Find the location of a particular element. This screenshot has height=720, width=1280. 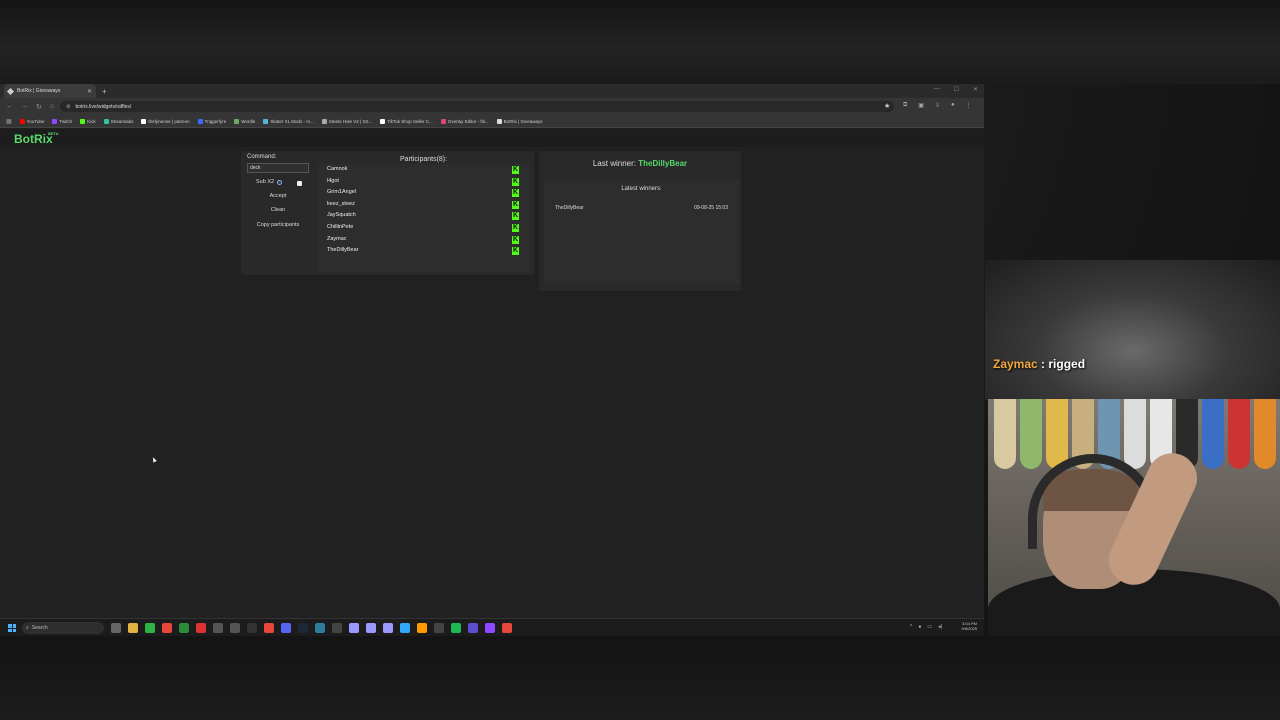

media-encoder-icon is located at coordinates (388, 628).